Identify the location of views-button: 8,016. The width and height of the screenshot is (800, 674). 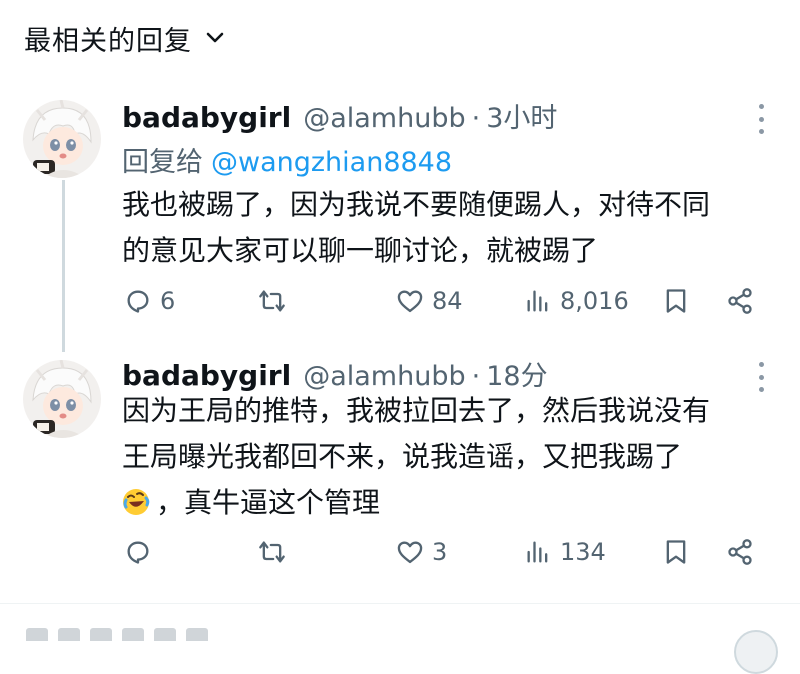
(576, 301).